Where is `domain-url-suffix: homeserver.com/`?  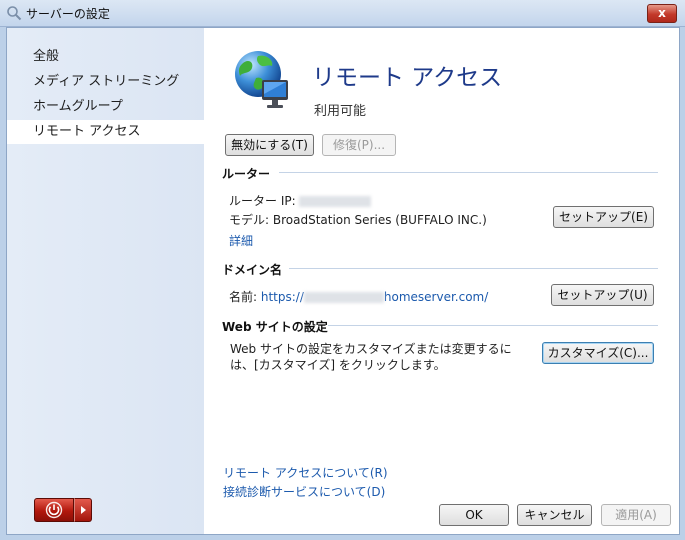 domain-url-suffix: homeserver.com/ is located at coordinates (436, 297).